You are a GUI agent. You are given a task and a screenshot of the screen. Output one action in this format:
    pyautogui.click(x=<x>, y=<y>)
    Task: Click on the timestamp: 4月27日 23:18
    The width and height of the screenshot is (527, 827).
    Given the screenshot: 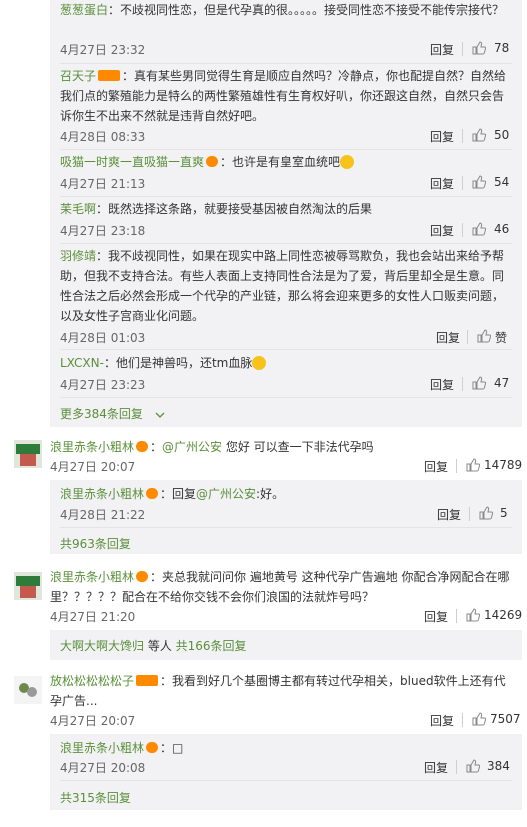 What is the action you would take?
    pyautogui.click(x=103, y=231)
    